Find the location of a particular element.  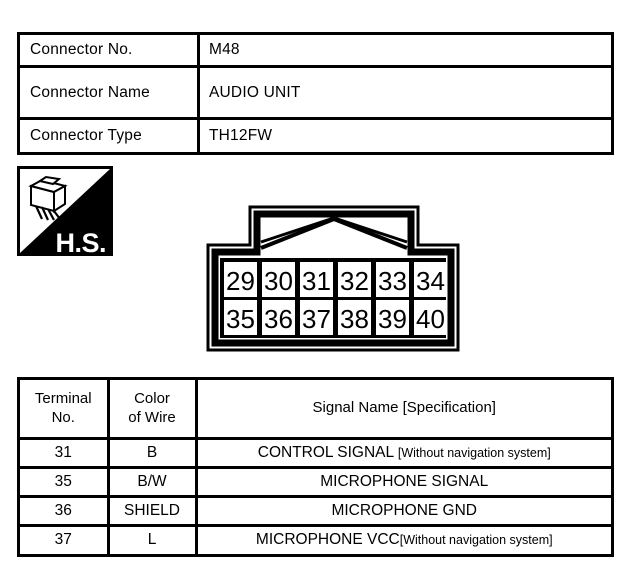

signal-main-text: MICROPHONE VCC is located at coordinates (327, 540).